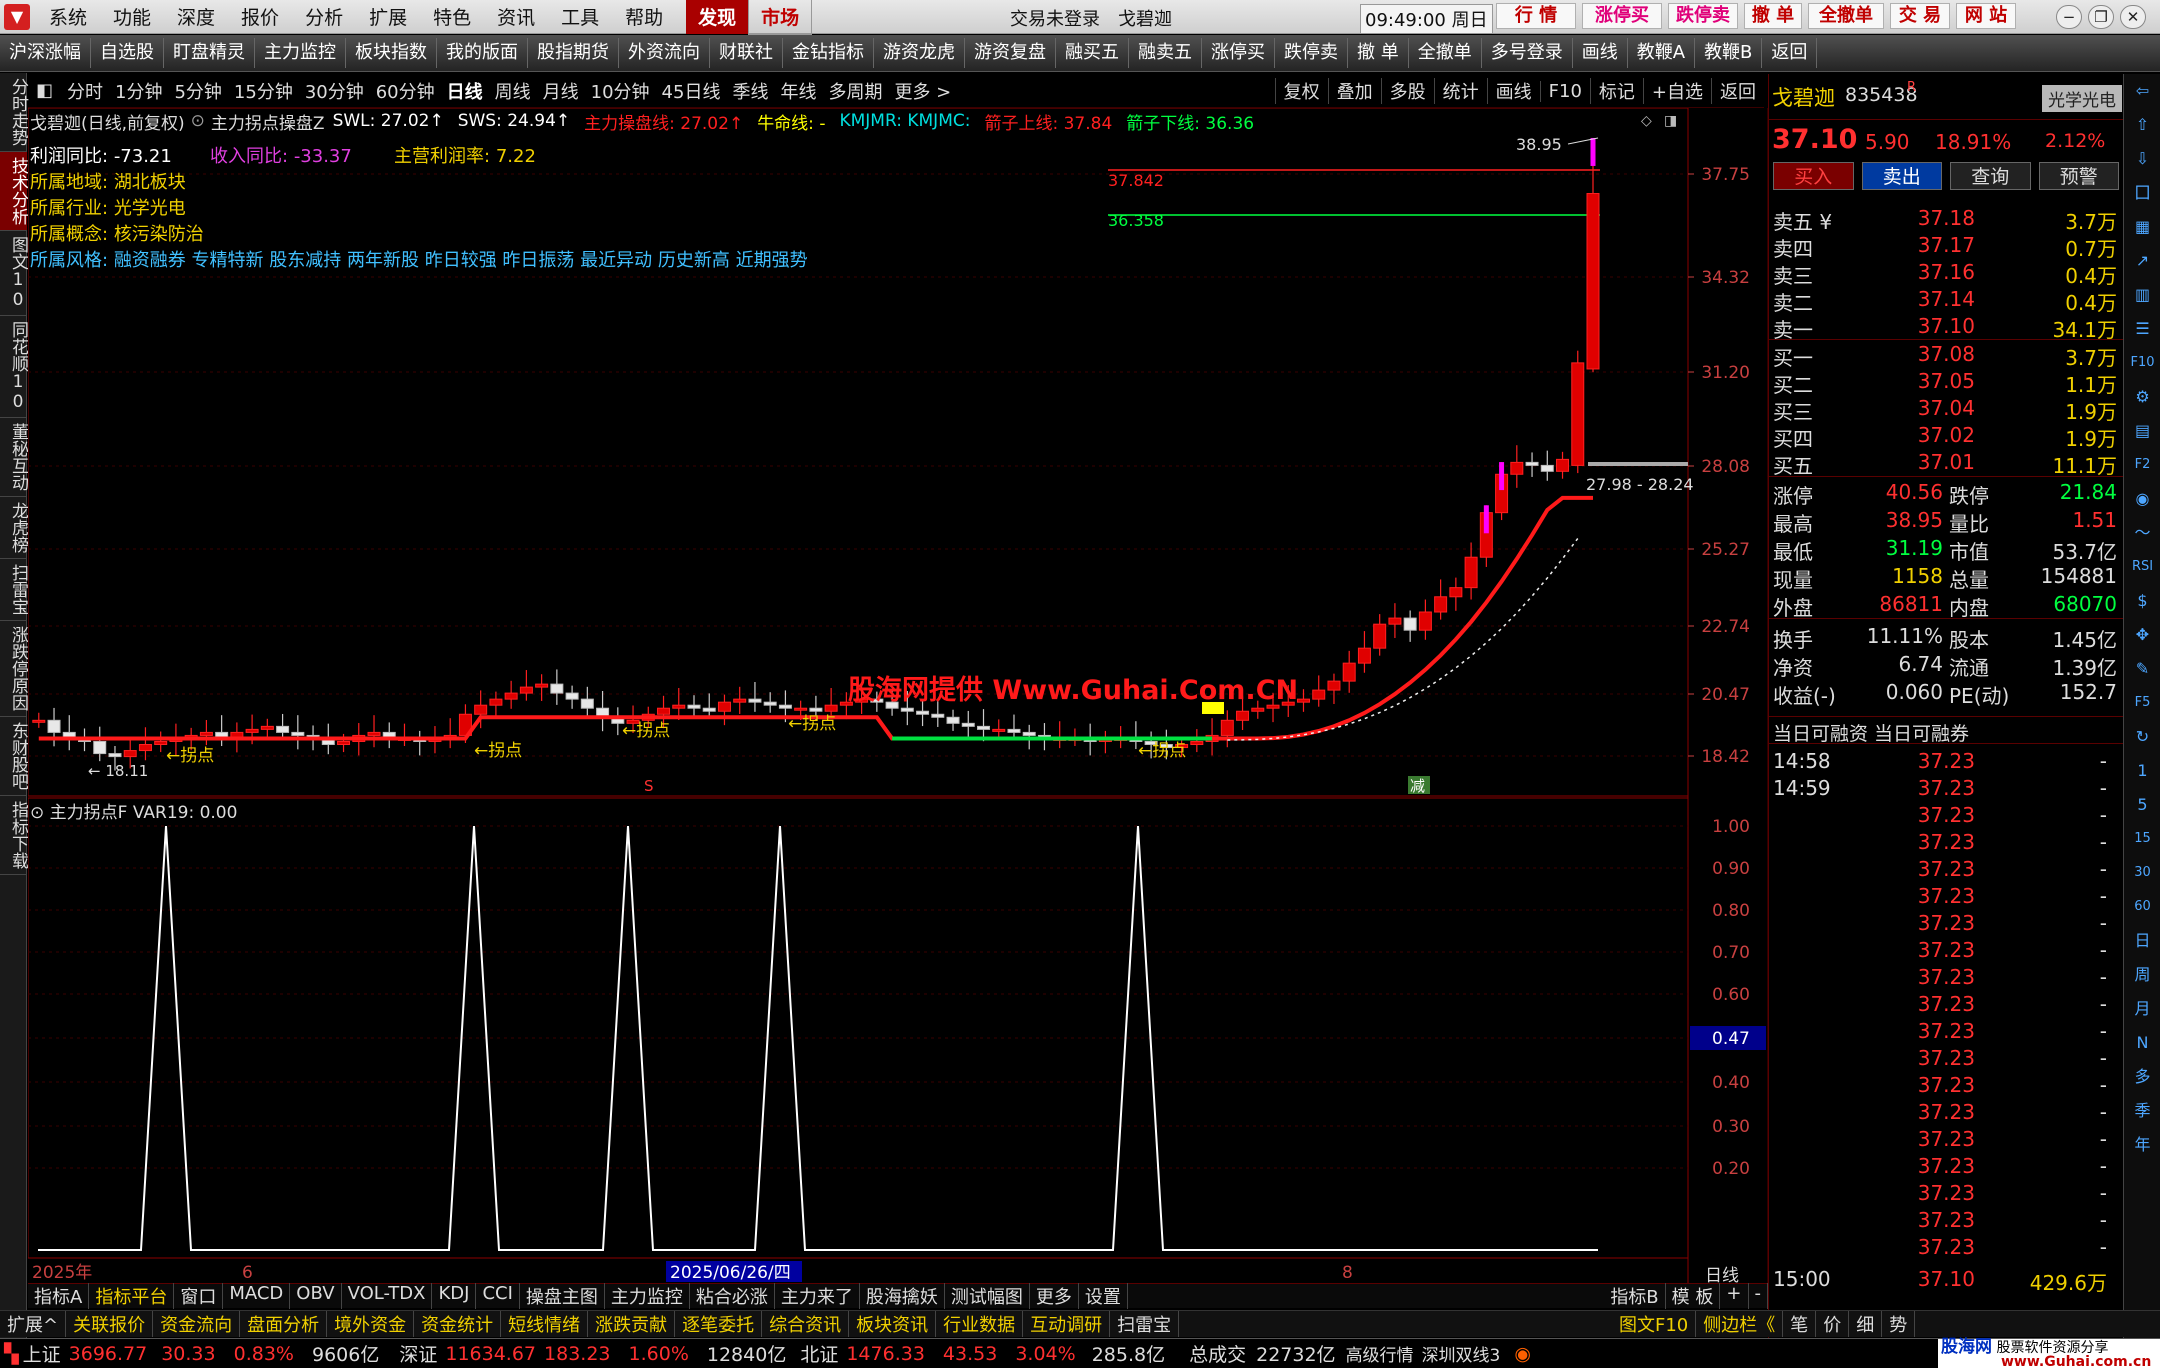 The width and height of the screenshot is (2160, 1368). I want to click on sidebar-item-9: 指标下载, so click(14, 835).